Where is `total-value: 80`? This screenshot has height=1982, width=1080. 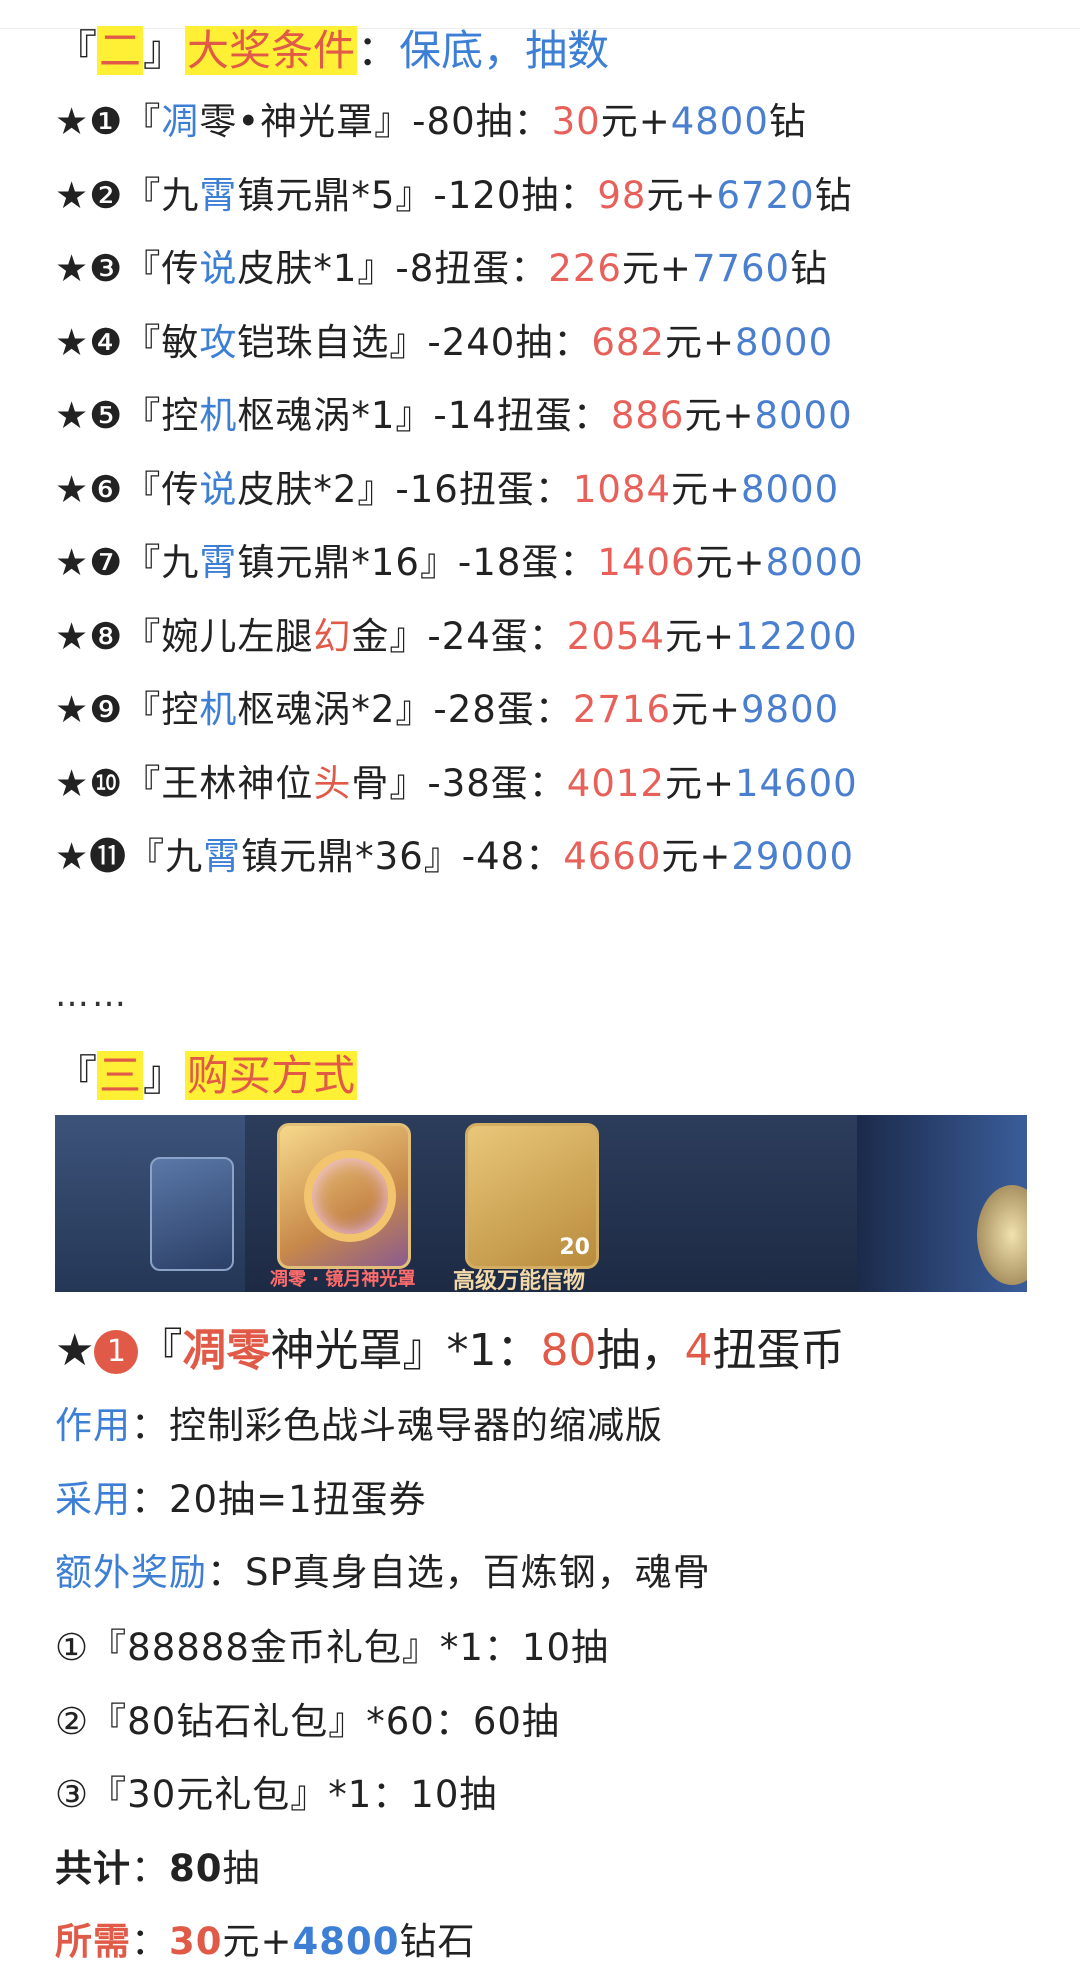 total-value: 80 is located at coordinates (196, 1868).